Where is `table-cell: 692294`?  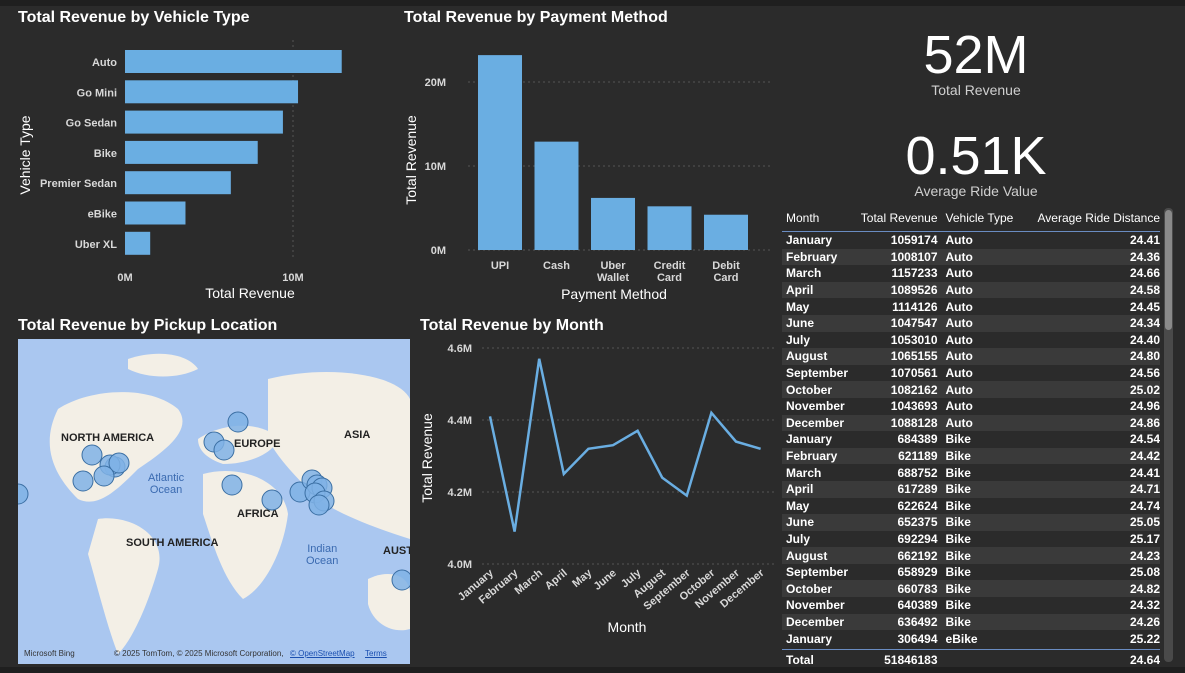
table-cell: 692294 is located at coordinates (917, 538).